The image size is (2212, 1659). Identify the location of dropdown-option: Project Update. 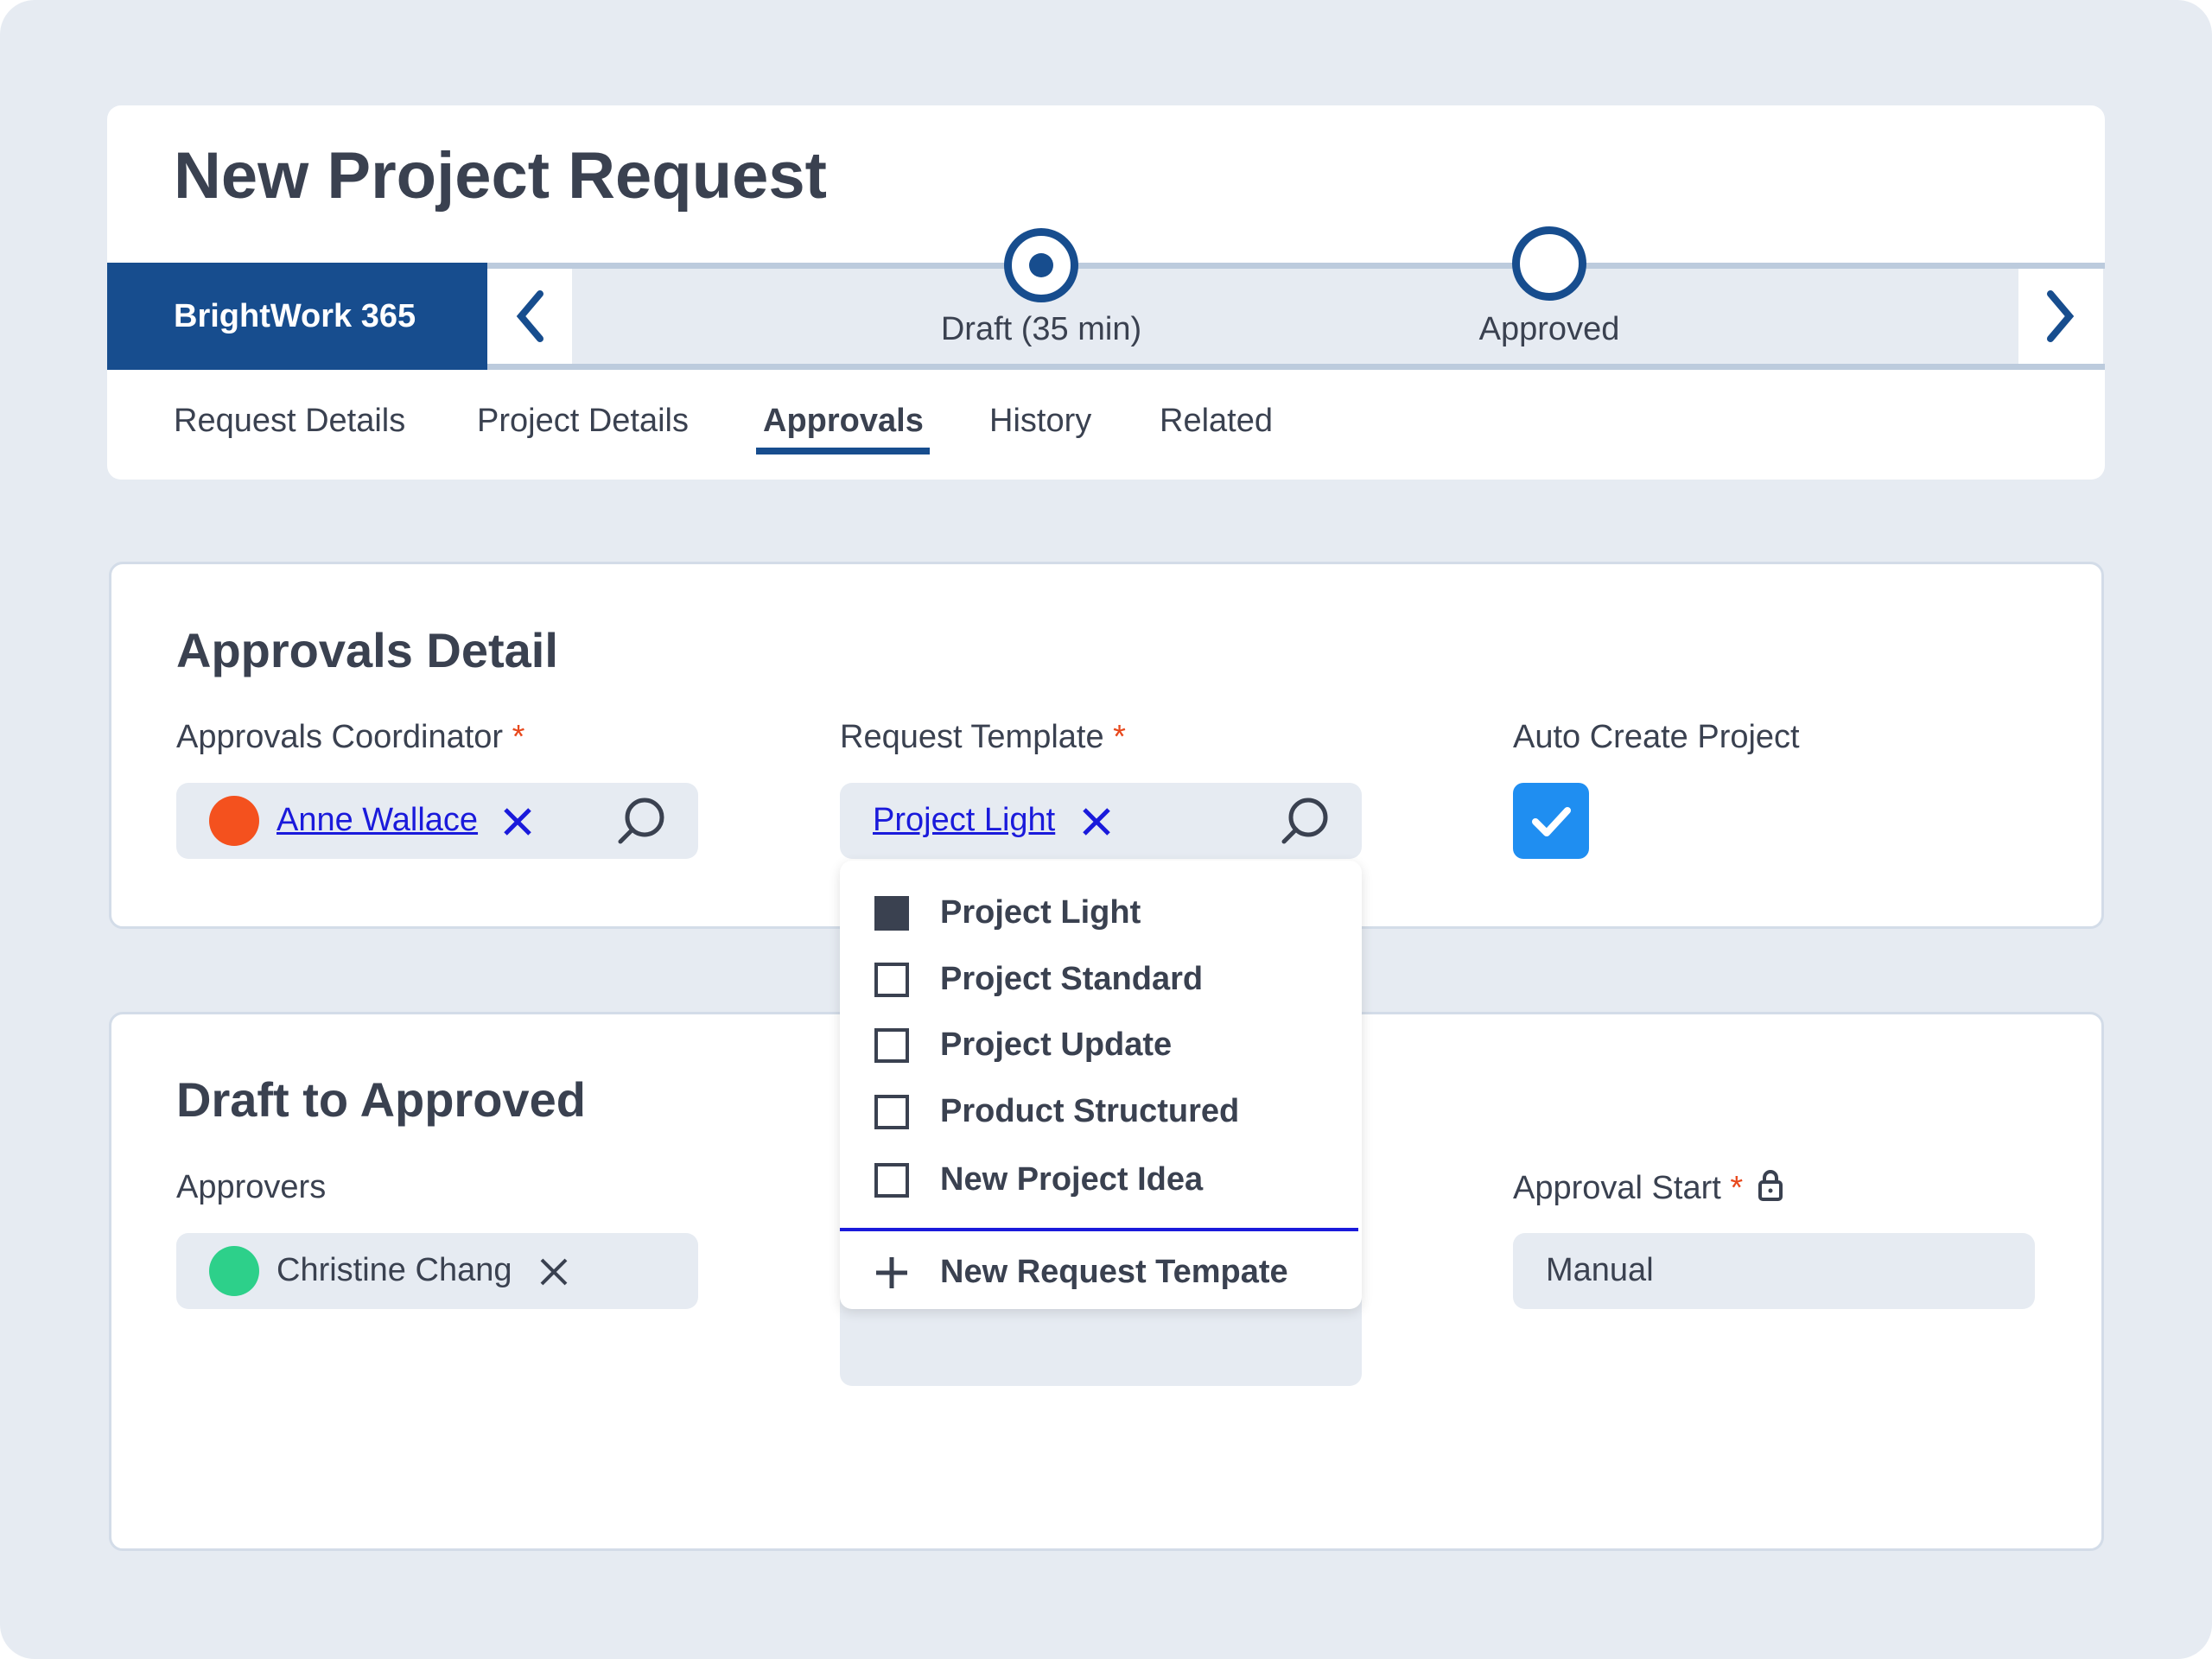
(1023, 1045).